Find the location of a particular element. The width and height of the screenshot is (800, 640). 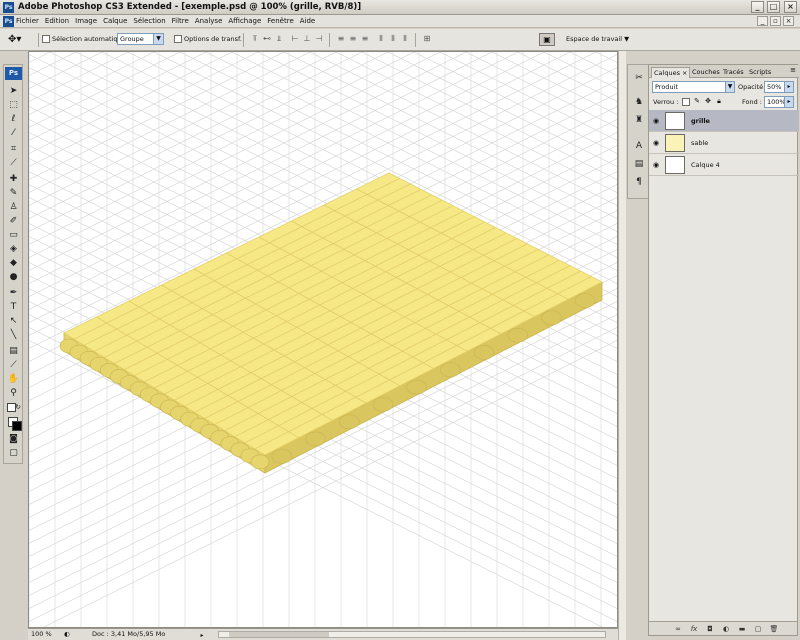

auto-select-checkbox is located at coordinates (46, 39).